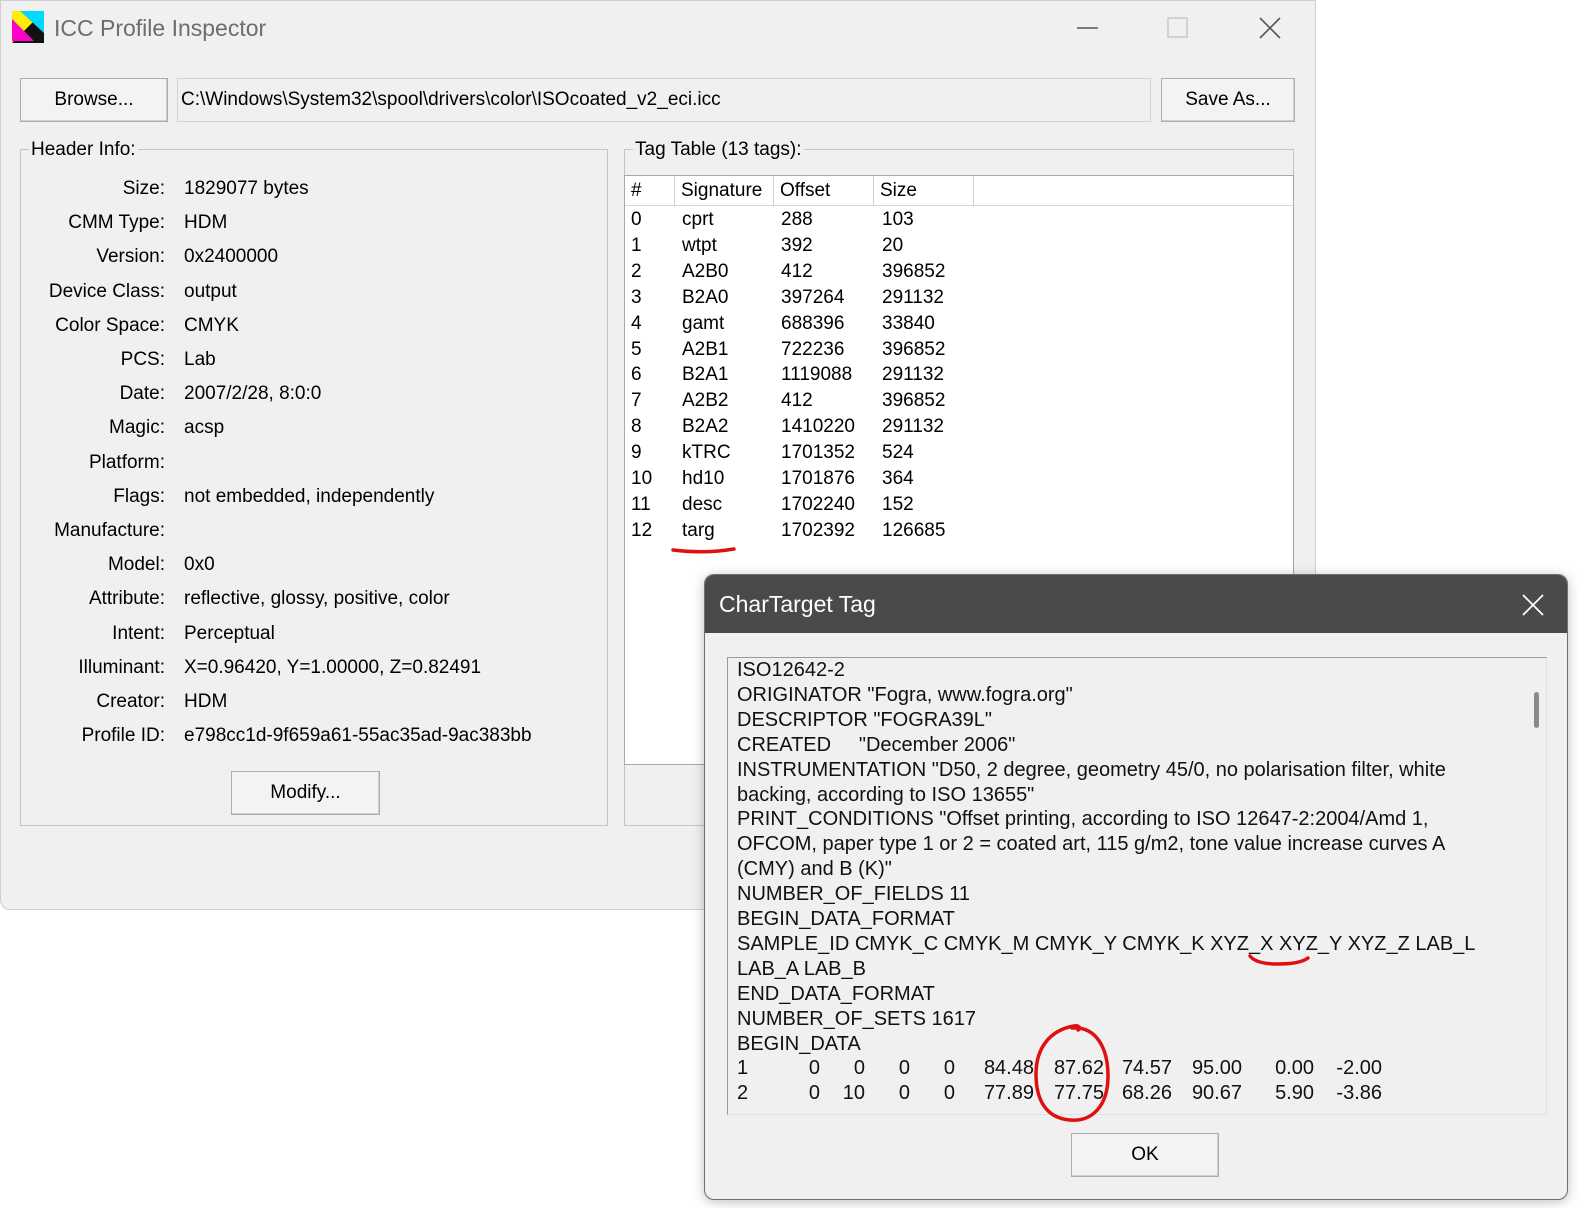 Image resolution: width=1580 pixels, height=1208 pixels. I want to click on tag-offset: 412, so click(797, 271).